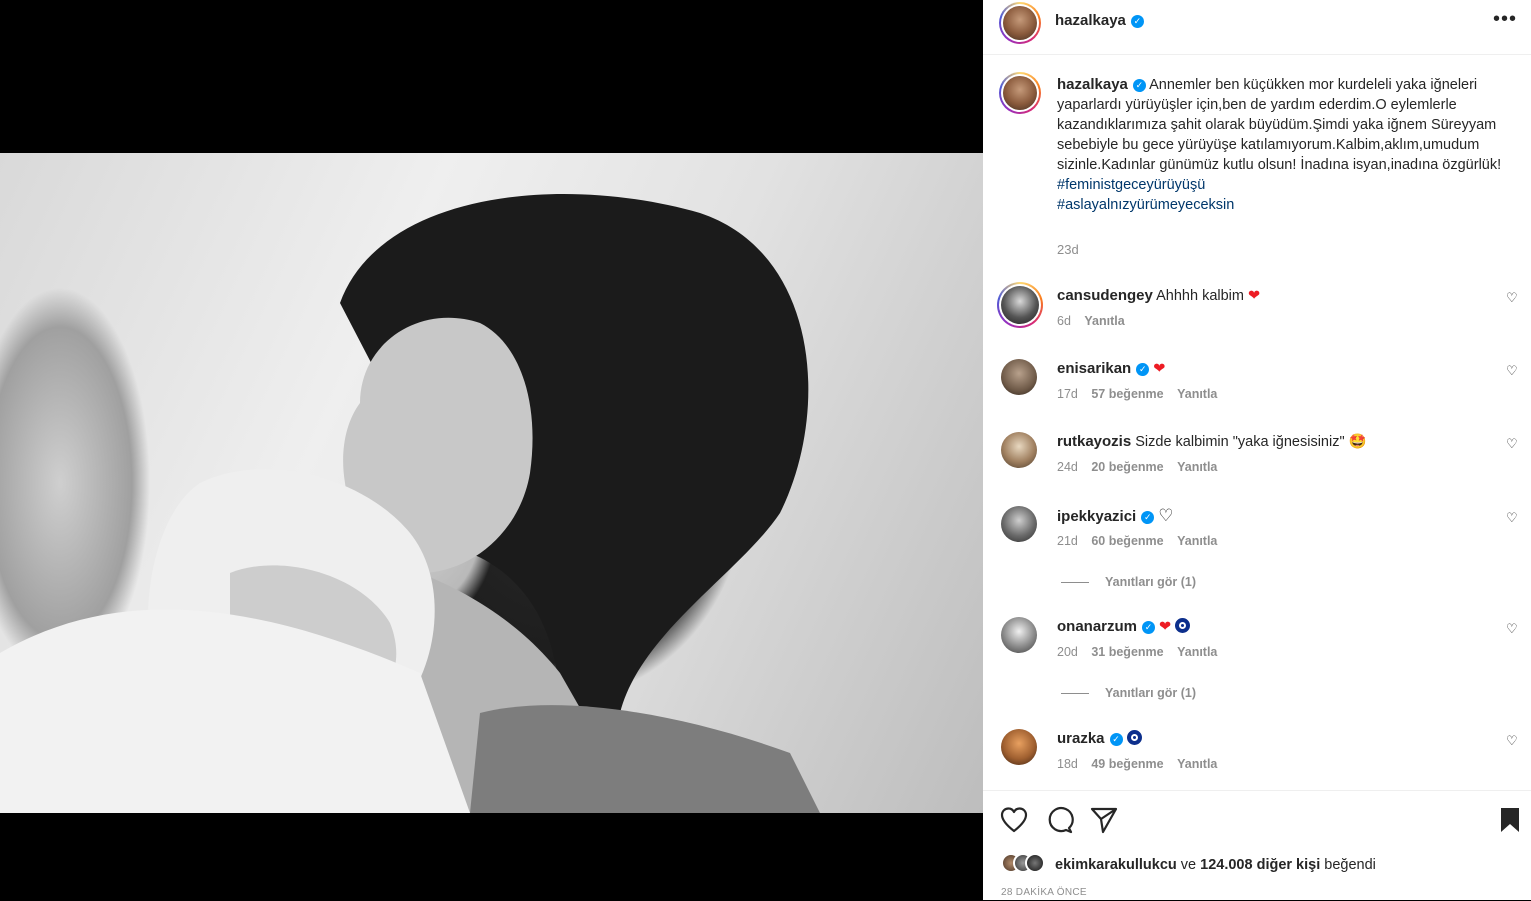  I want to click on heart-outline-icon, so click(1014, 820).